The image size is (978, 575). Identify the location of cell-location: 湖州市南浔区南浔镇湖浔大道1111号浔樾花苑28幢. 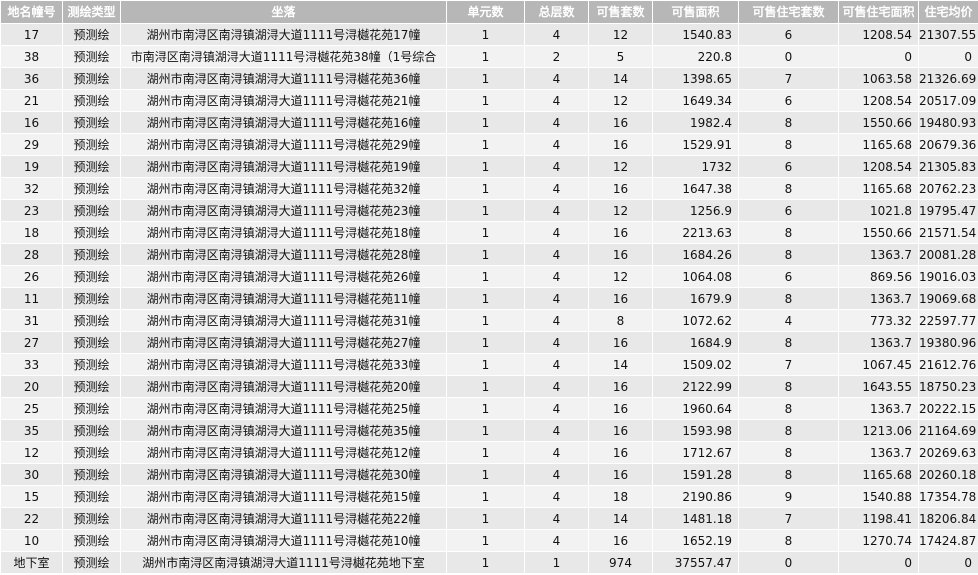
(283, 254).